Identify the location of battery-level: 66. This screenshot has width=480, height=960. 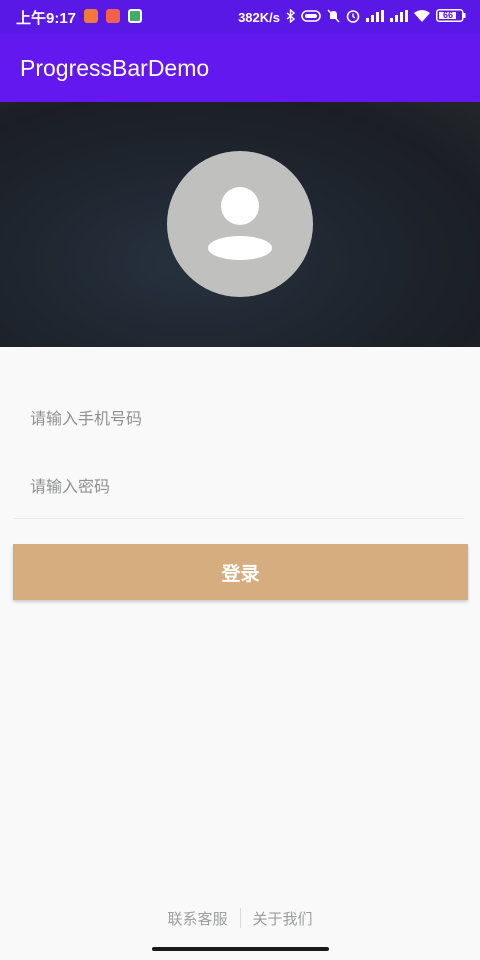
(448, 15).